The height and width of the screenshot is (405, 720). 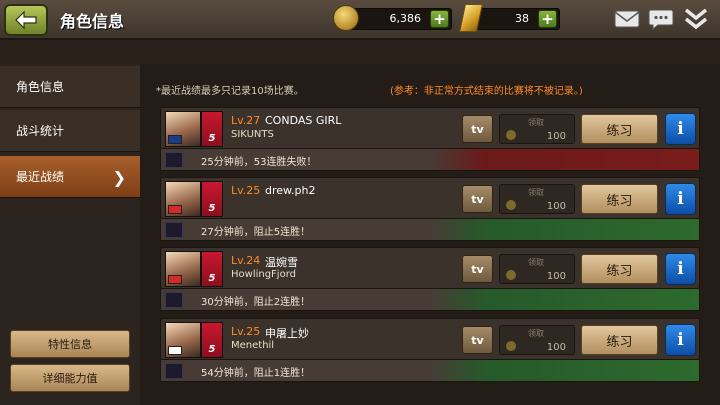 I want to click on coin-amount: 6,386, so click(x=405, y=18).